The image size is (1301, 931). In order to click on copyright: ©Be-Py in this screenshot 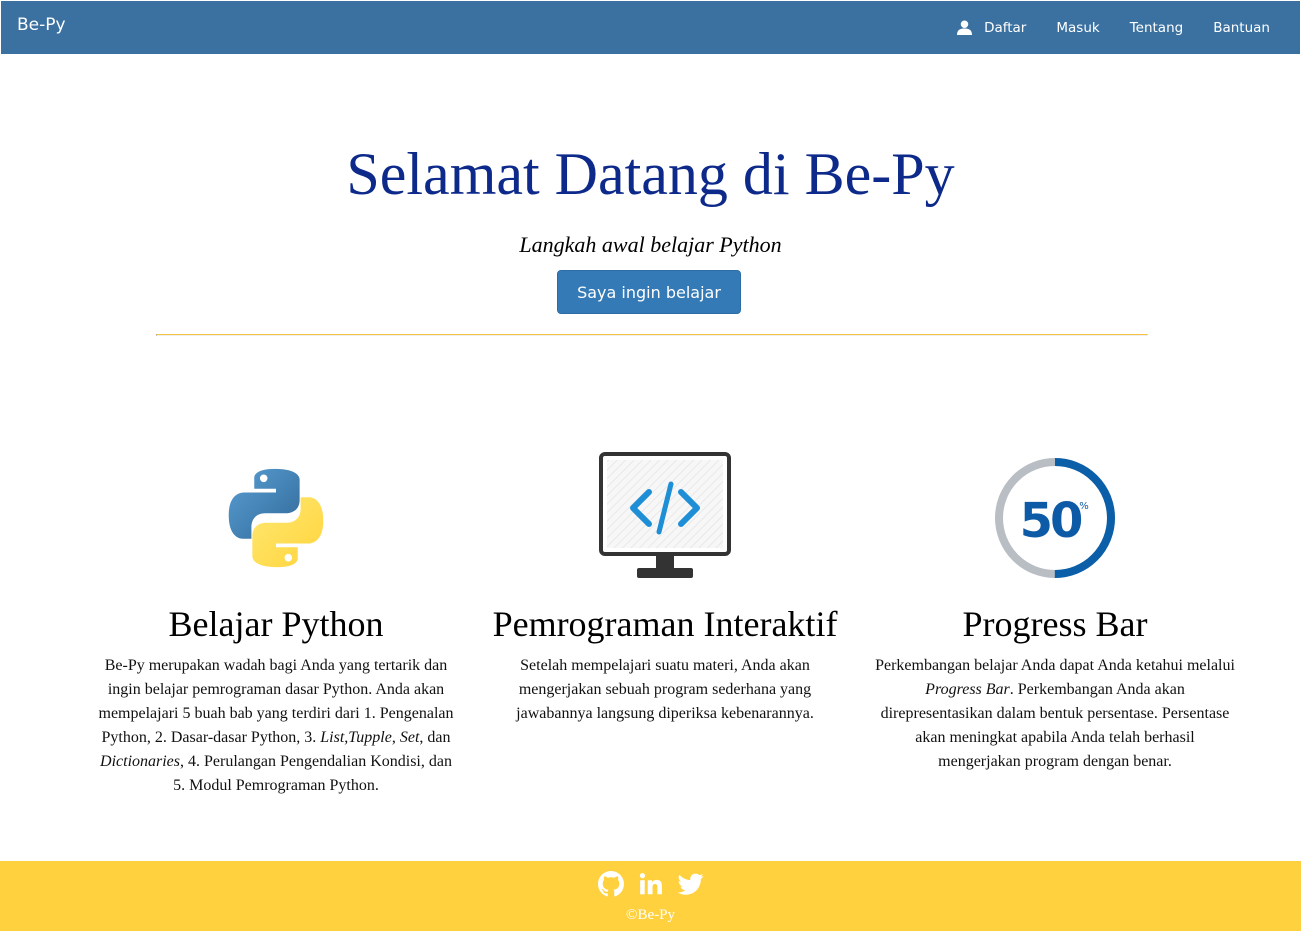, I will do `click(650, 915)`.